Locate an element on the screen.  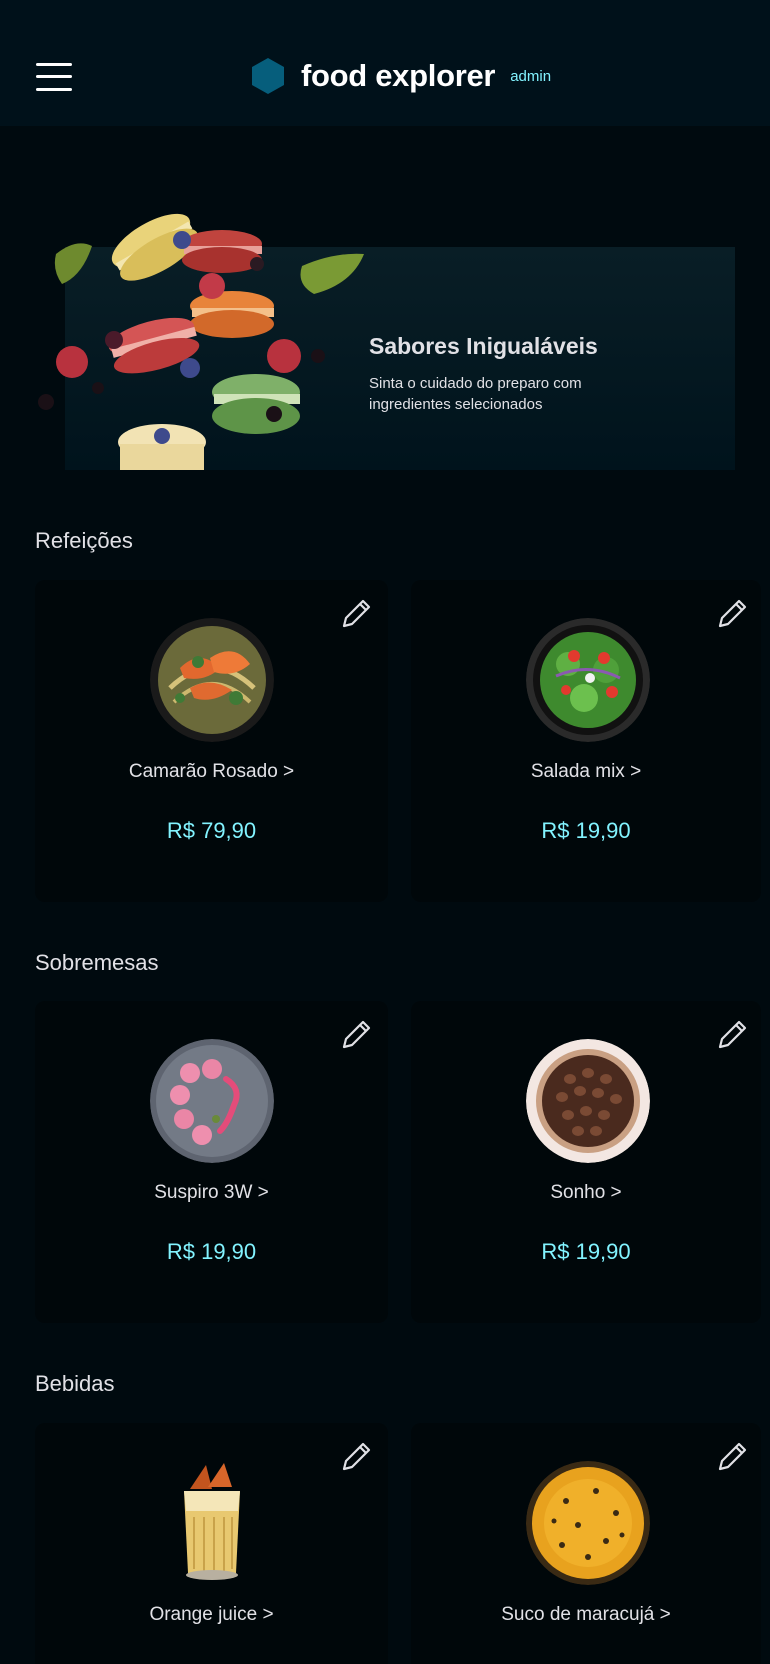
chocolate-pie-photo is located at coordinates (588, 1101).